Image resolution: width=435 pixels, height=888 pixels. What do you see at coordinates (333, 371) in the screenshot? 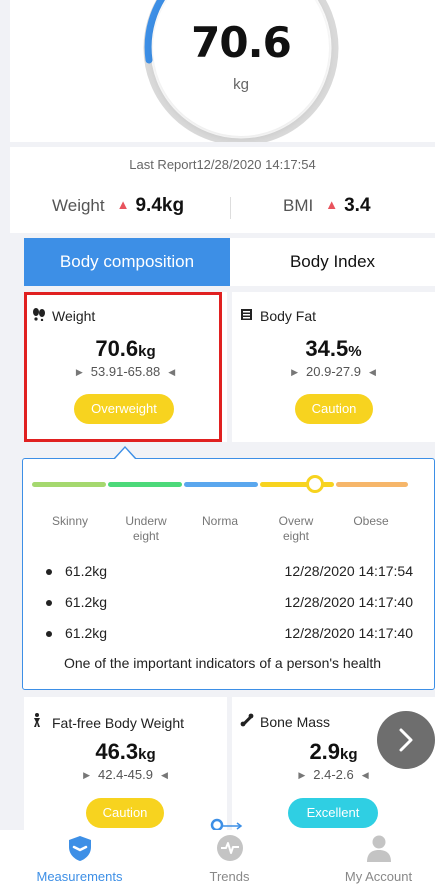
I see `body-fat-range: ▶ 20.9-27.9 ◀` at bounding box center [333, 371].